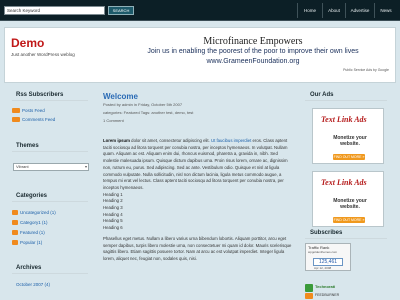 The width and height of the screenshot is (400, 300). Describe the element at coordinates (38, 212) in the screenshot. I see `category-link: Uncategorized (1)` at that location.